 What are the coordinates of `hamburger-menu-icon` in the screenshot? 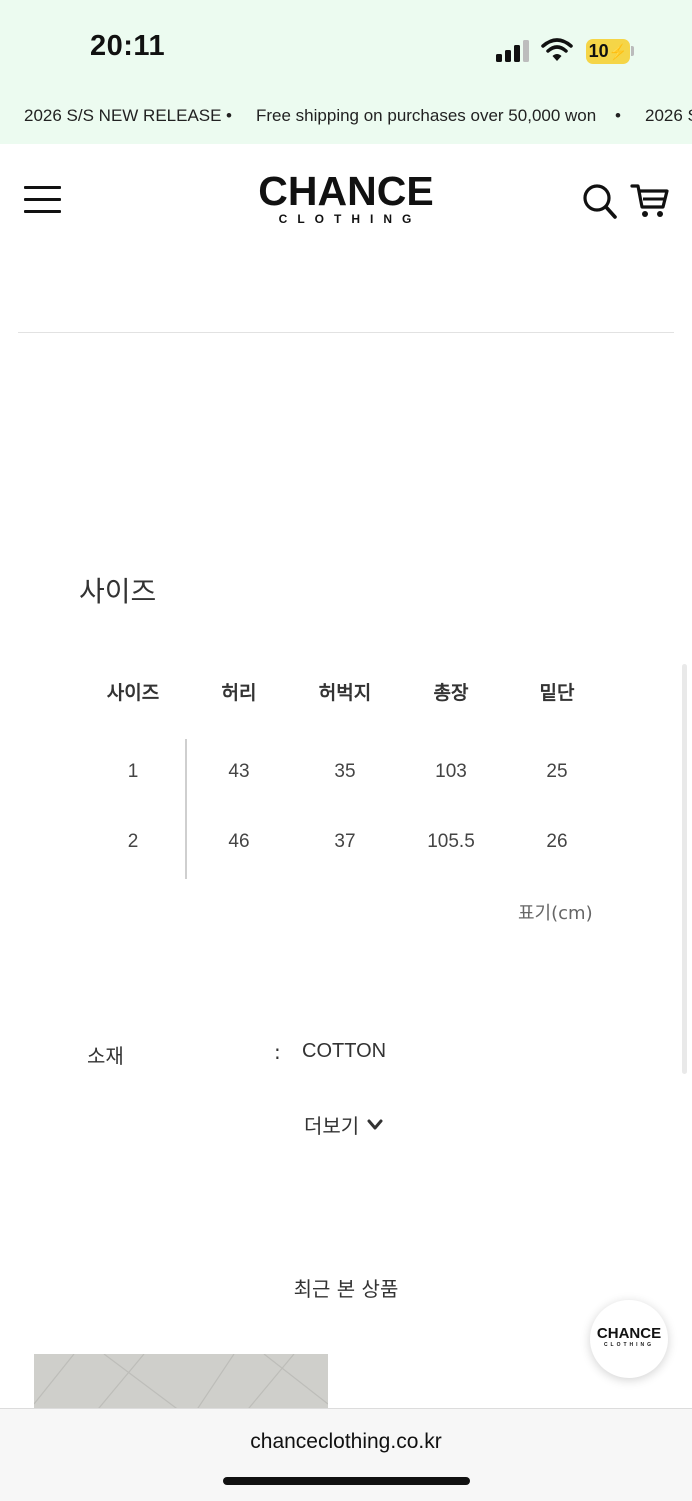 It's located at (42, 201).